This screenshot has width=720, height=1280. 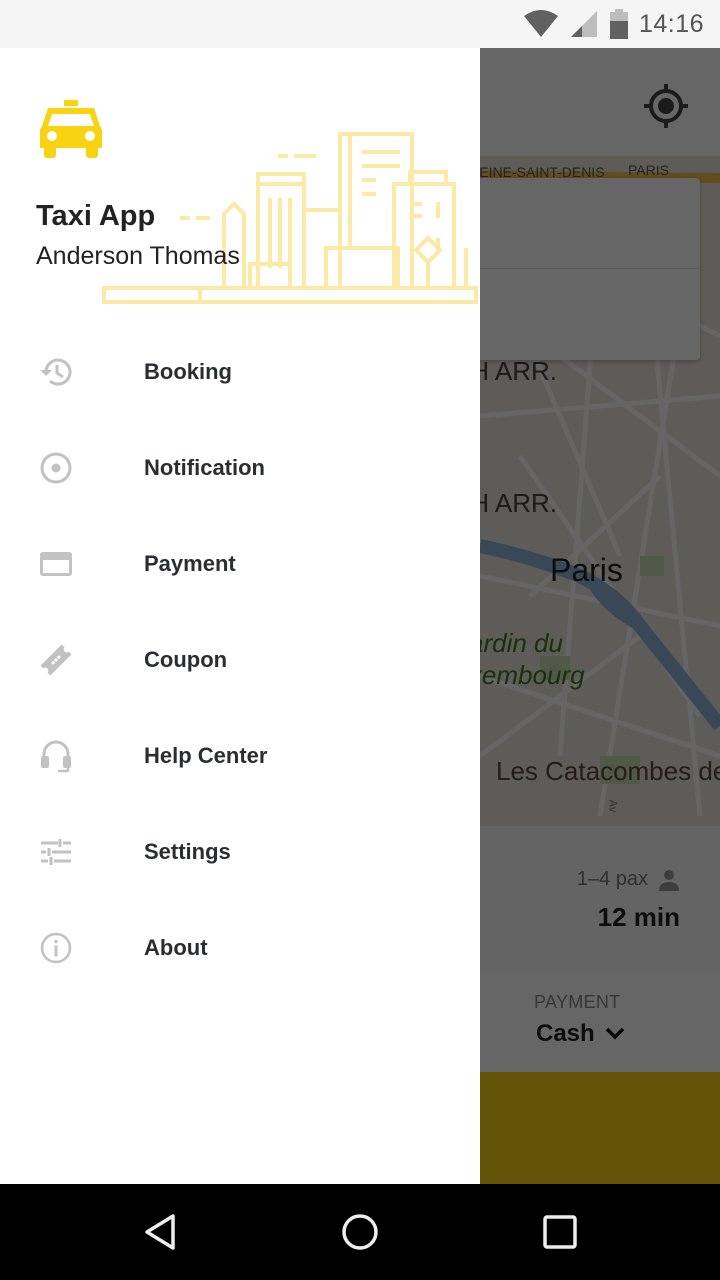 What do you see at coordinates (176, 947) in the screenshot?
I see `menu-label: About` at bounding box center [176, 947].